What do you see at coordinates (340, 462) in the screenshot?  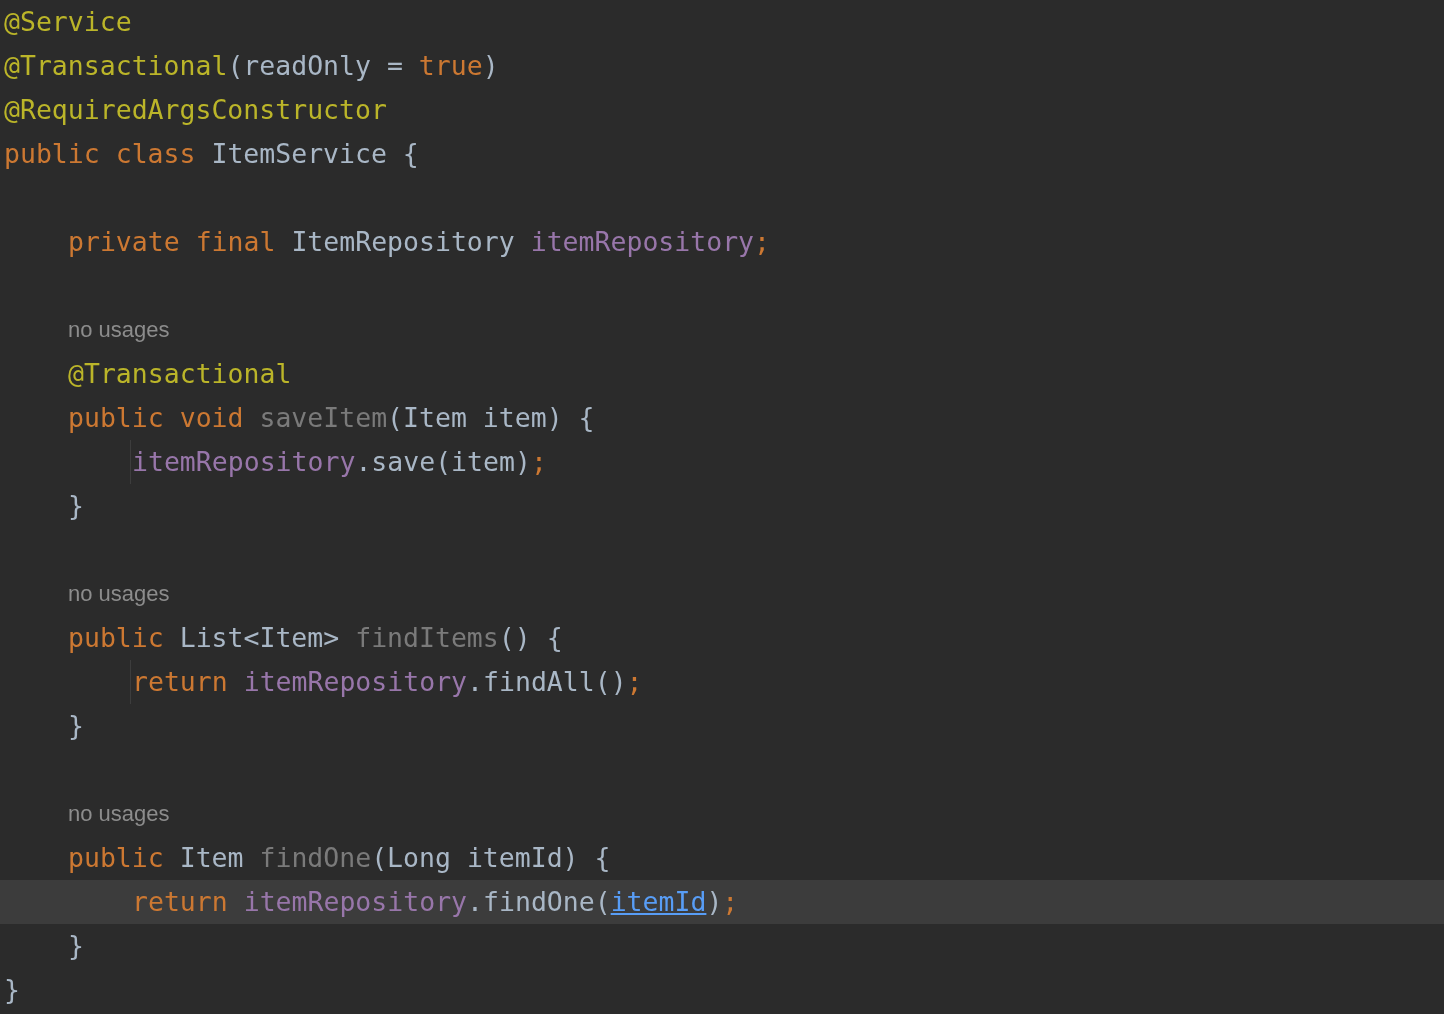 I see `code-line: itemRepository.save(item);` at bounding box center [340, 462].